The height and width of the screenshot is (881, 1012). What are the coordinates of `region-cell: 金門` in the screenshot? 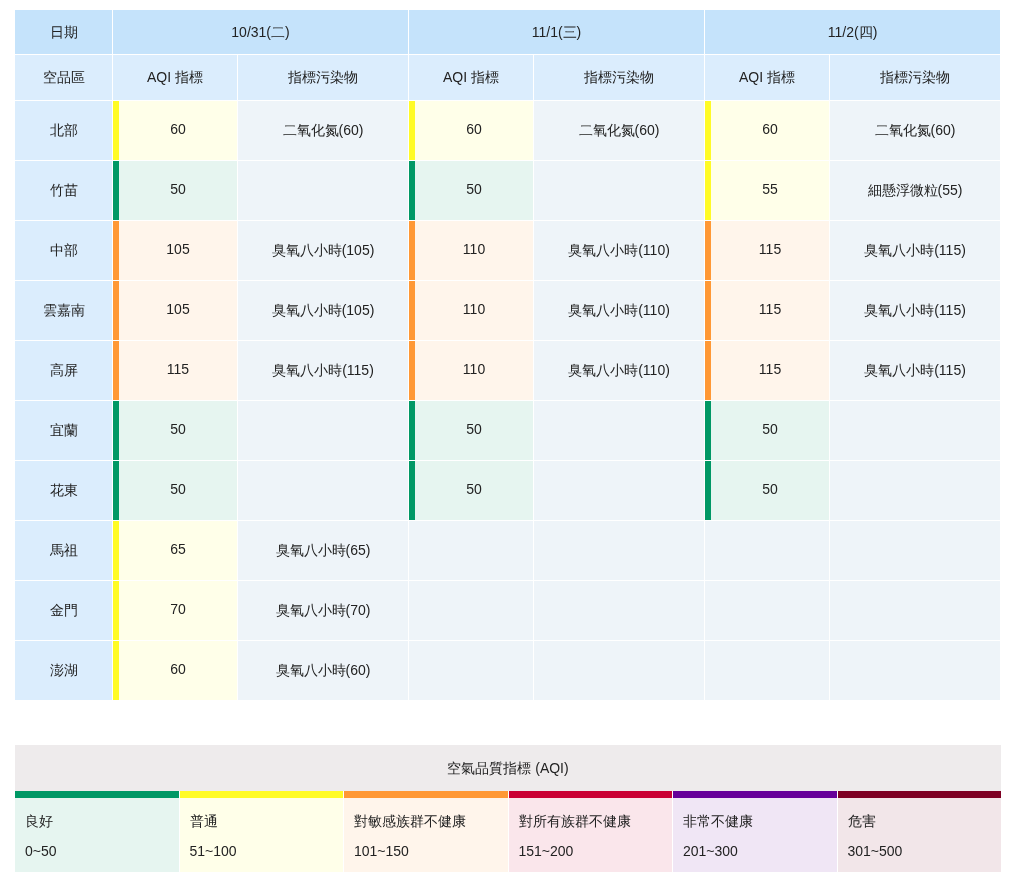 It's located at (64, 611).